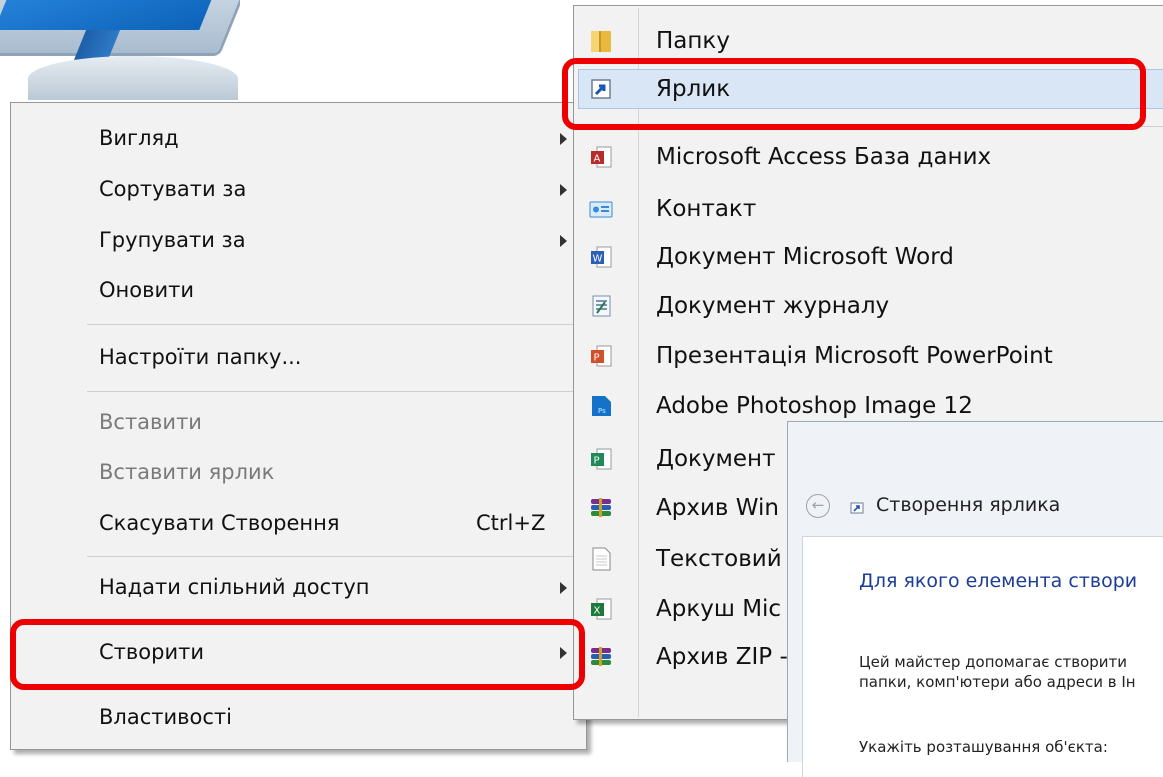 The image size is (1163, 777). I want to click on menu-item-label: Вигляд, so click(139, 138).